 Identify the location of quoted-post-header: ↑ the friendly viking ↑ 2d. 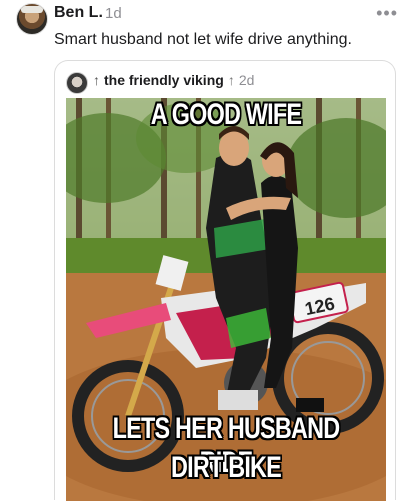
(173, 80).